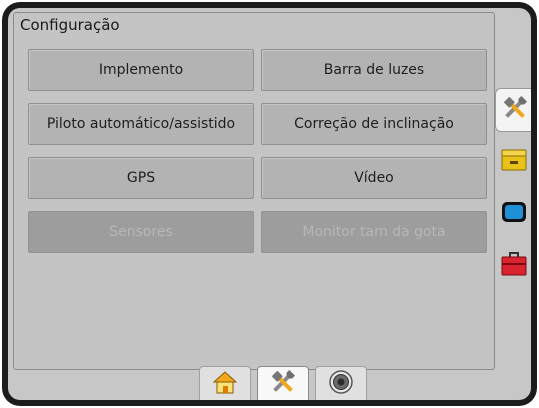 The height and width of the screenshot is (408, 539). Describe the element at coordinates (374, 178) in the screenshot. I see `video-button: Vídeo` at that location.